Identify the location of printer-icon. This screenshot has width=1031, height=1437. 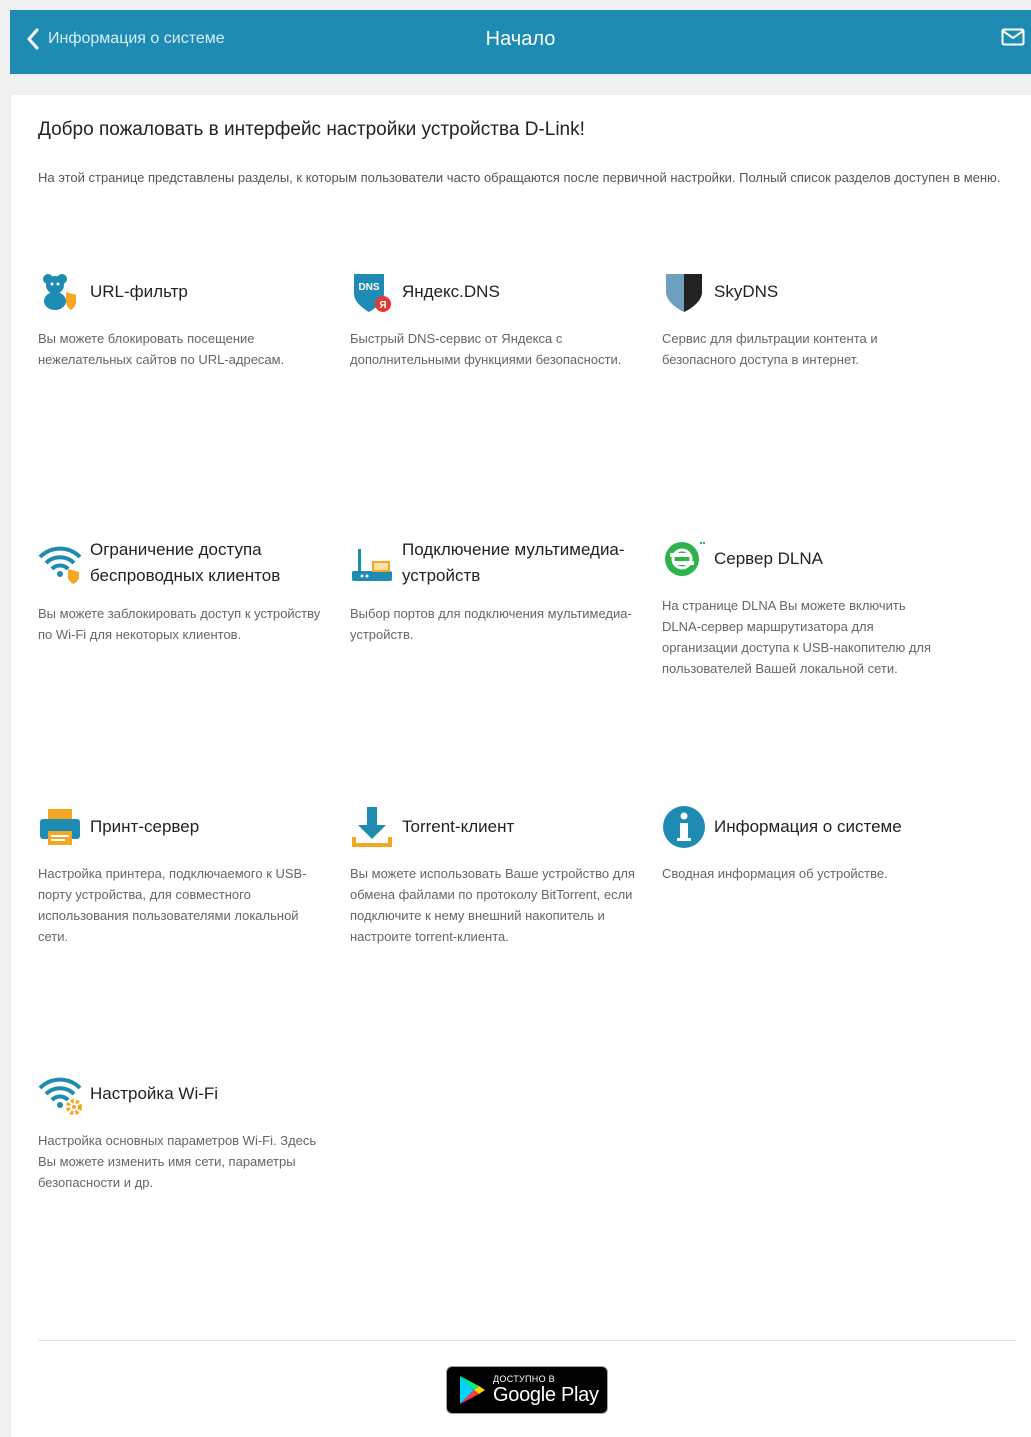
(60, 827).